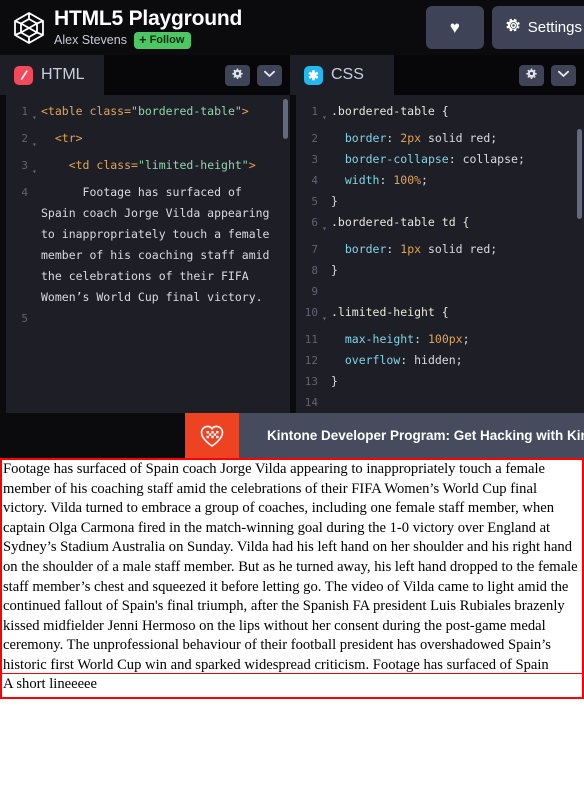 This screenshot has height=802, width=584. Describe the element at coordinates (63, 74) in the screenshot. I see `tab-html-label: HTML` at that location.